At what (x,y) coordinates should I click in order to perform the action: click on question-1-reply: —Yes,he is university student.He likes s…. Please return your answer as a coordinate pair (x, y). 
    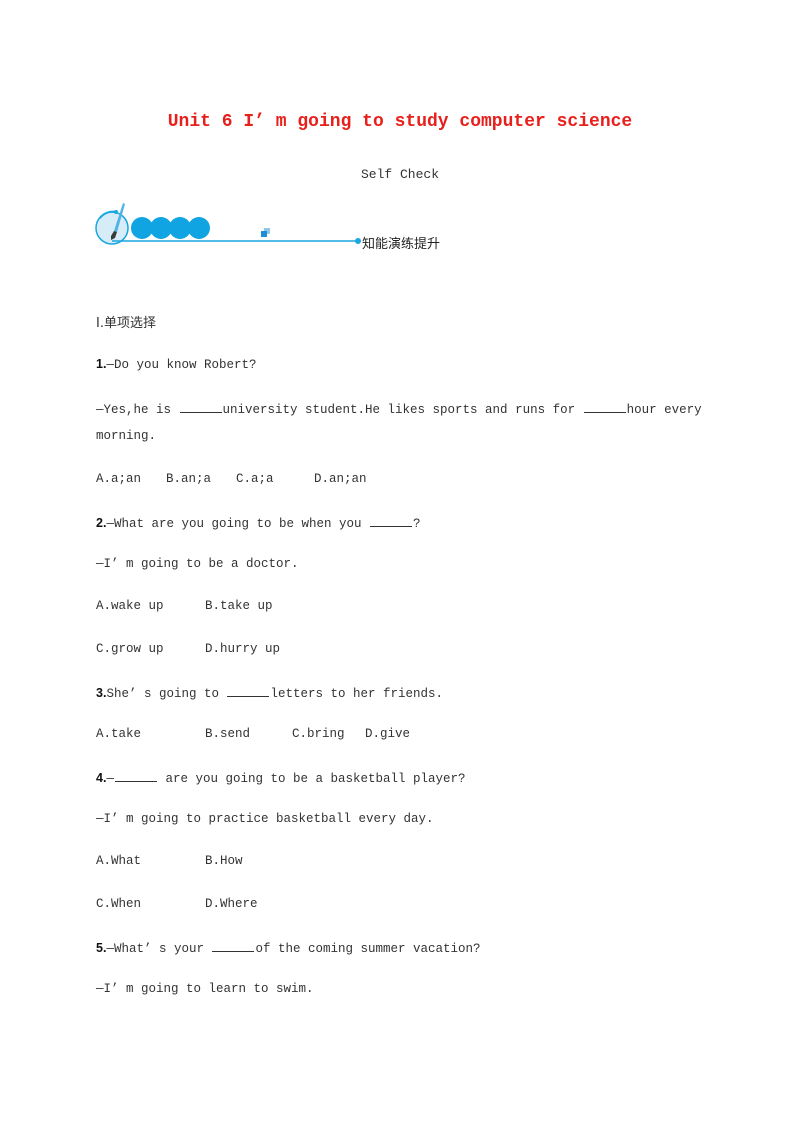
    Looking at the image, I should click on (399, 408).